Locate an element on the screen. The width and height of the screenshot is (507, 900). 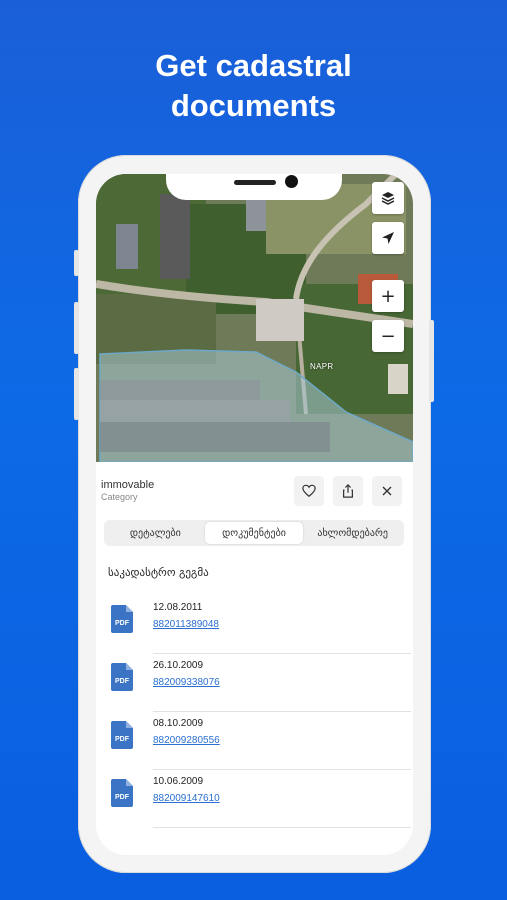
tab-bar: დეტალები დოკუმენტები ახლომდებარე is located at coordinates (254, 533).